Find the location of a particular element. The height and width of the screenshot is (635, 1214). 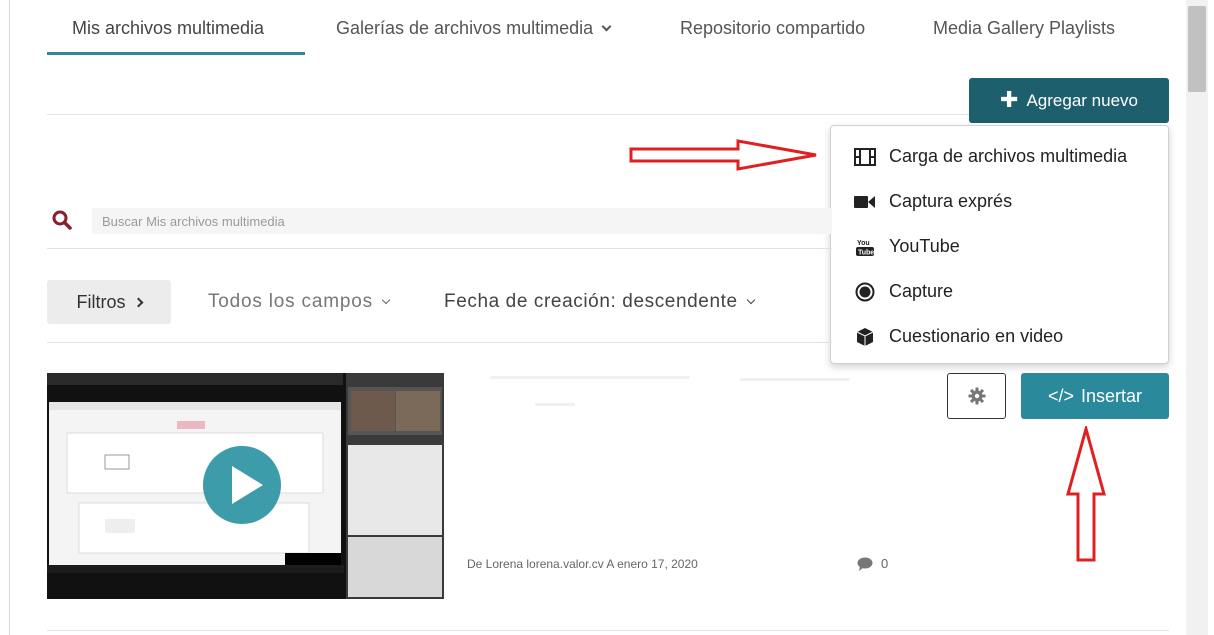

tab-galerias: Galerías de archivos multimedia is located at coordinates (474, 28).